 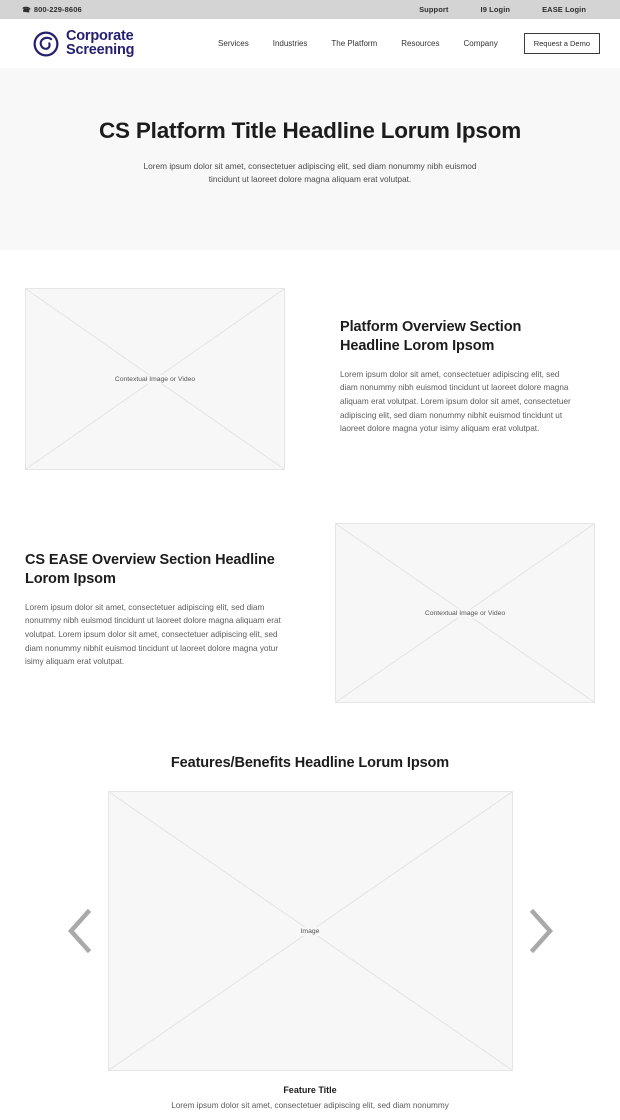 I want to click on carousel-next-button, so click(x=541, y=931).